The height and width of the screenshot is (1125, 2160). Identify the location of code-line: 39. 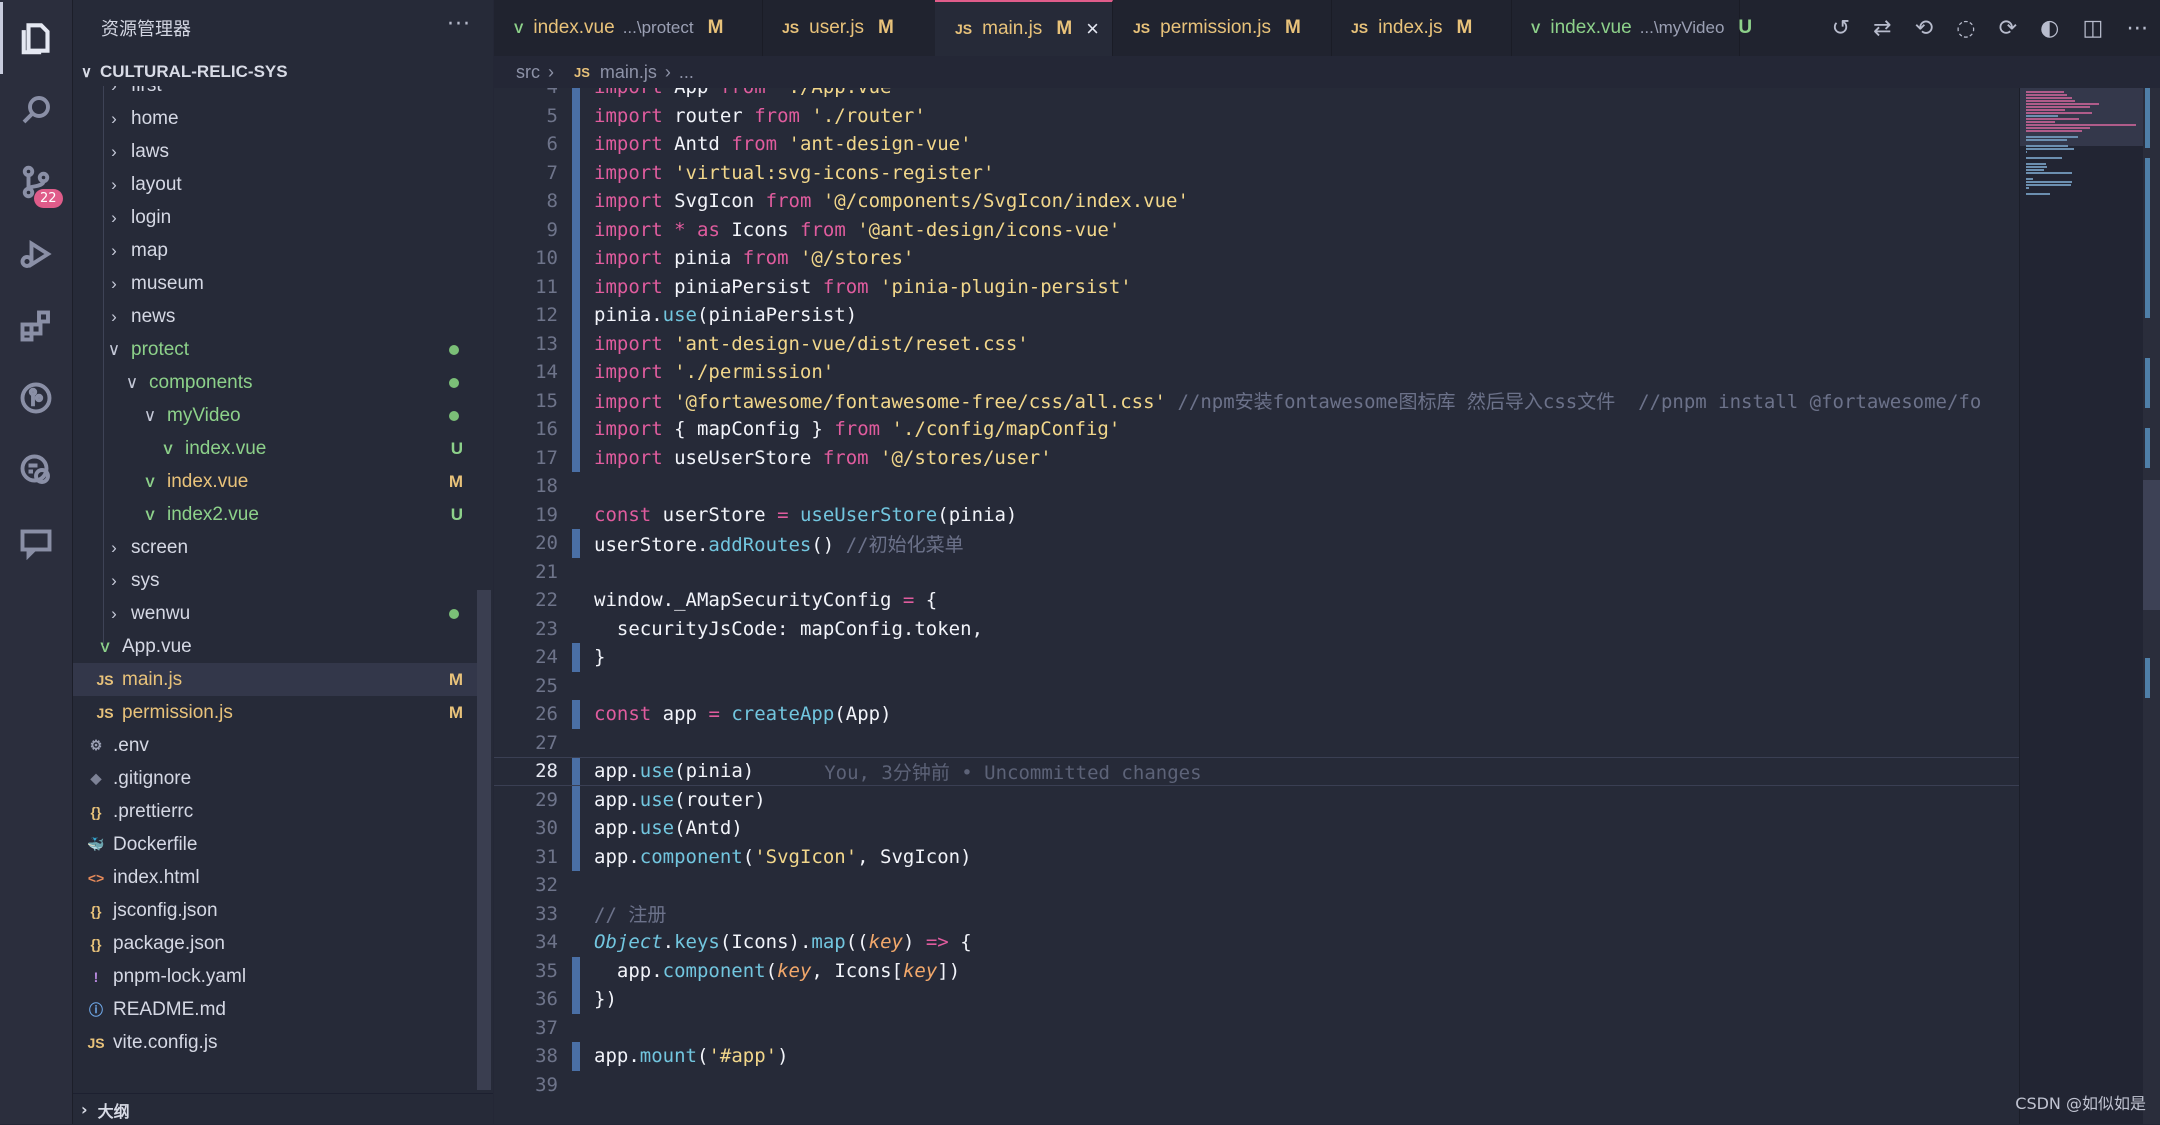
(1256, 1085).